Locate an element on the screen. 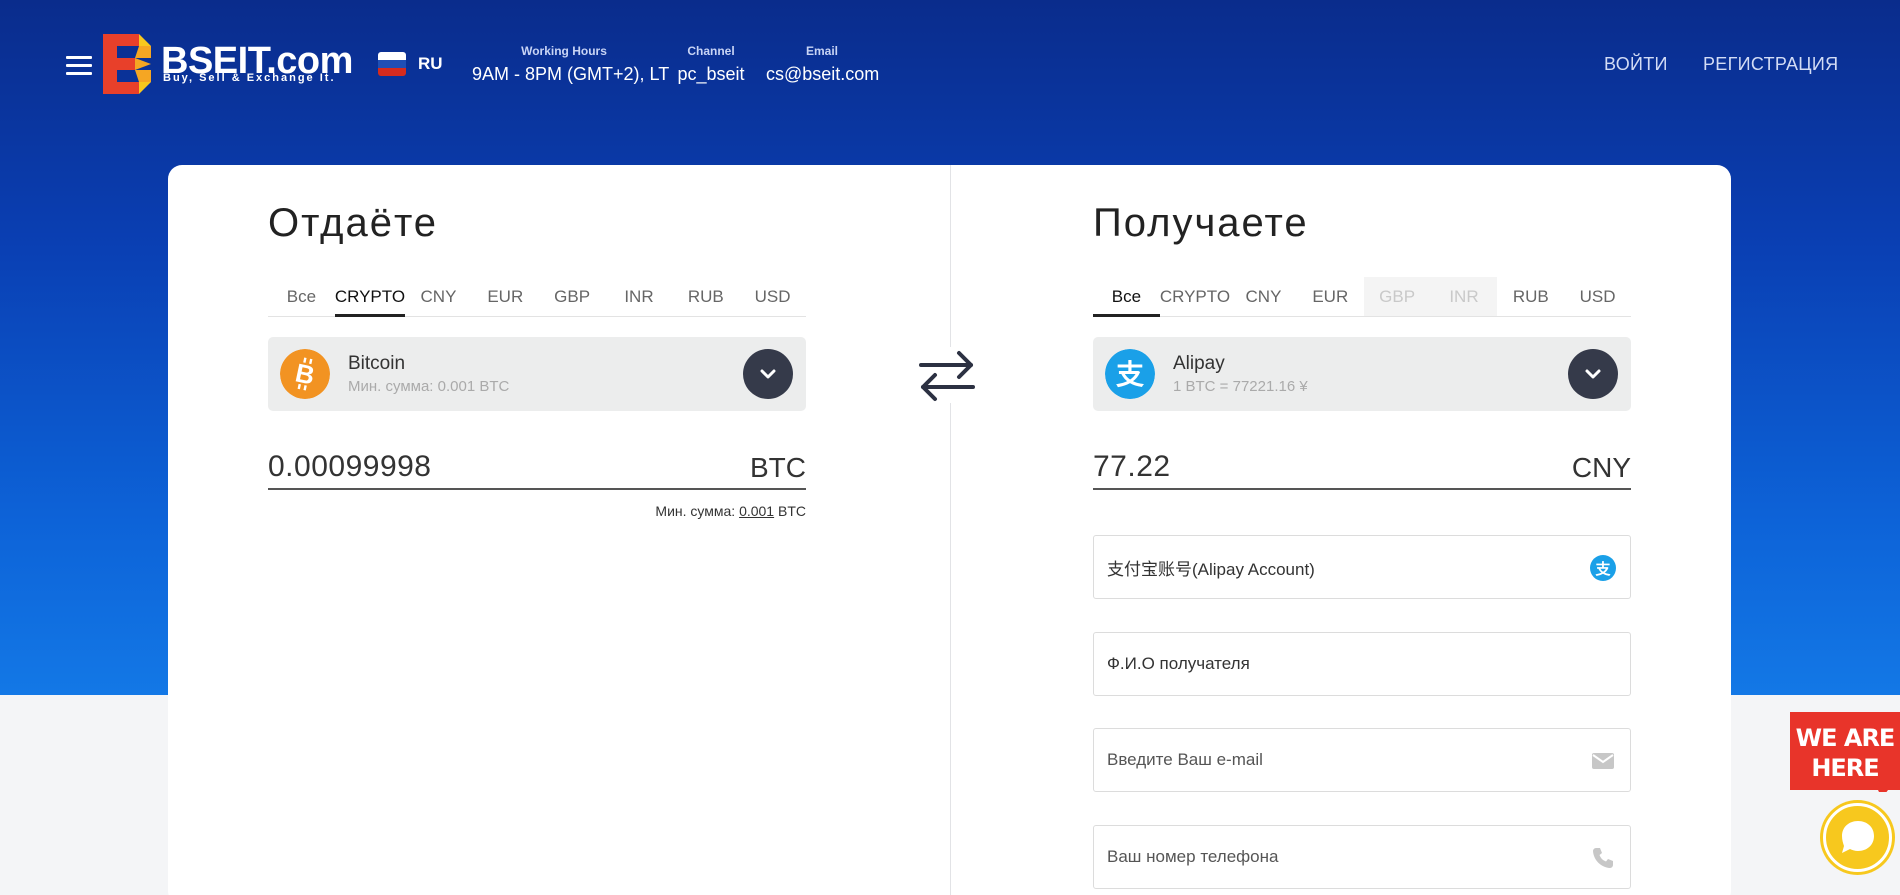 This screenshot has width=1900, height=895. get-currency-rate: 1 BTC = 77221.16 ¥ is located at coordinates (1240, 386).